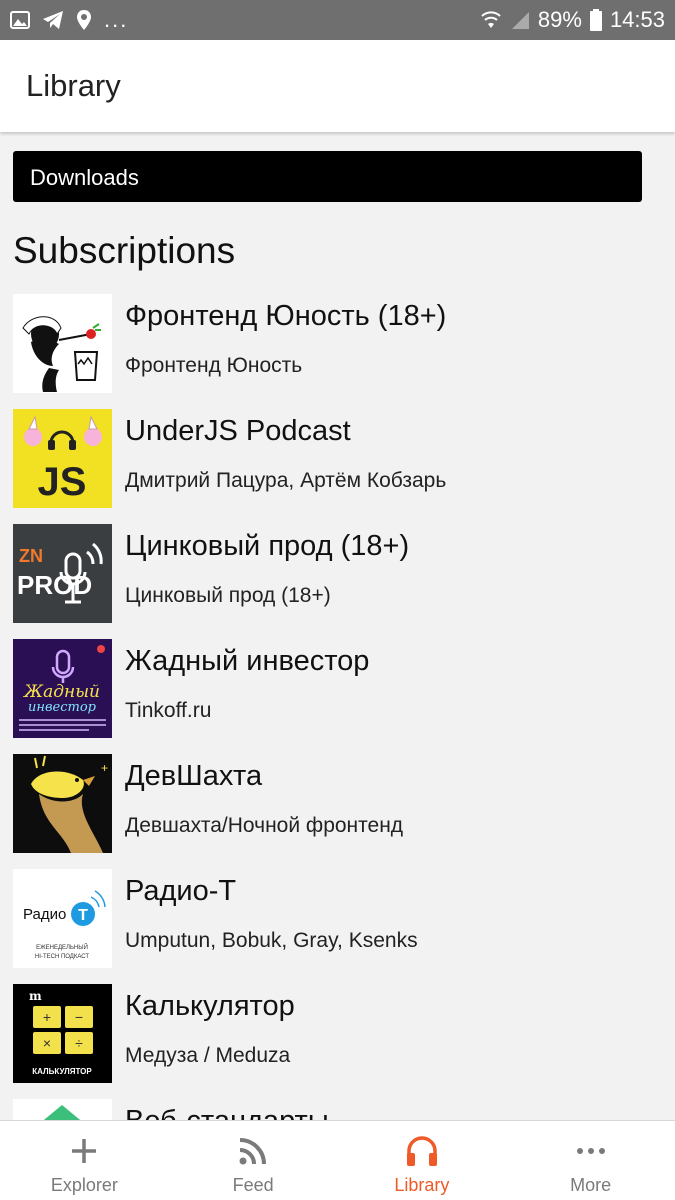 The width and height of the screenshot is (675, 1200). I want to click on podcast-author: Фронтенд Юность, so click(214, 365).